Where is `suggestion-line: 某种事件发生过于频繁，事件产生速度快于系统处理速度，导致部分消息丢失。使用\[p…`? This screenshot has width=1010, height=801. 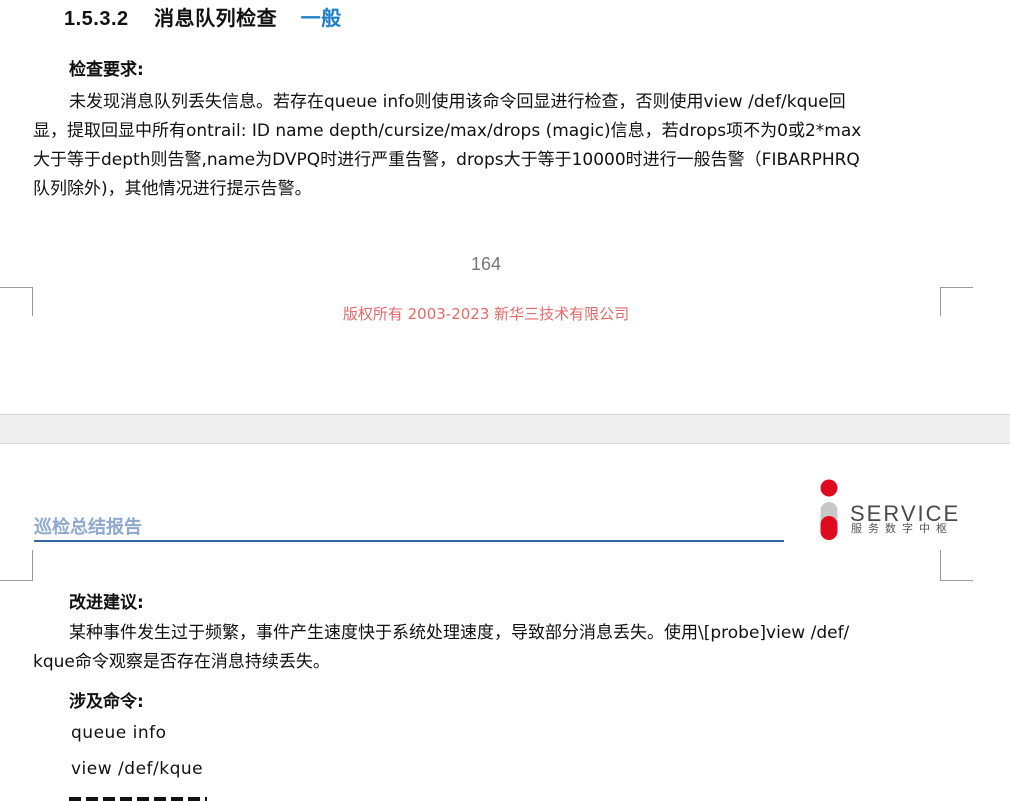 suggestion-line: 某种事件发生过于频繁，事件产生速度快于系统处理速度，导致部分消息丢失。使用\[p… is located at coordinates (459, 633).